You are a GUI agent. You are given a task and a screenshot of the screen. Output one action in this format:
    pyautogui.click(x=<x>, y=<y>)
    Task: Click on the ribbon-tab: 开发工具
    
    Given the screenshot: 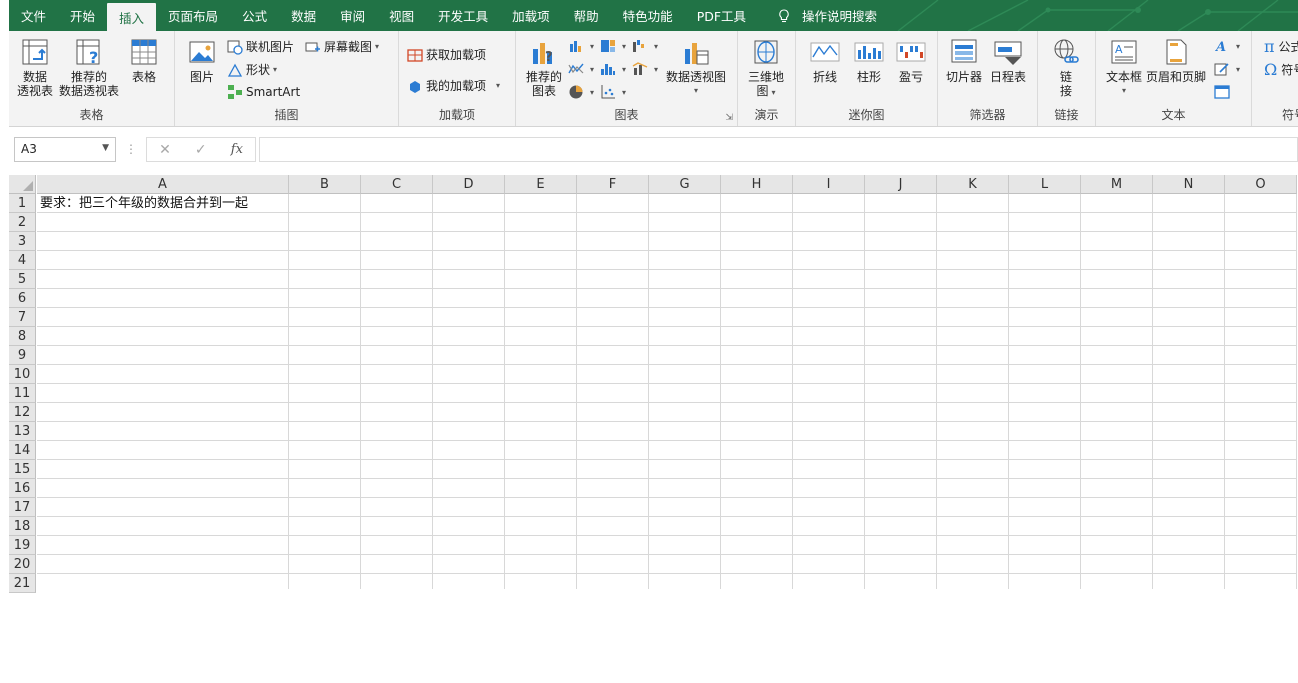 What is the action you would take?
    pyautogui.click(x=463, y=15)
    